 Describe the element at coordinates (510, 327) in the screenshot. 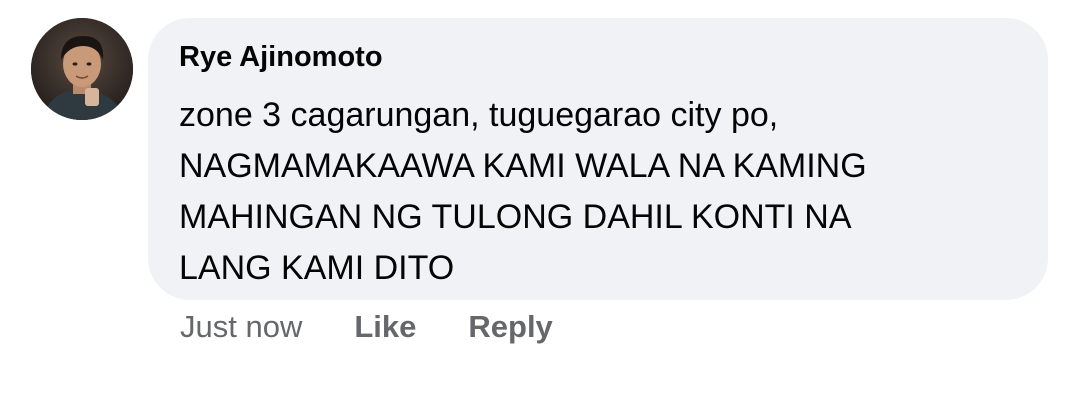

I see `reply-button: Reply` at that location.